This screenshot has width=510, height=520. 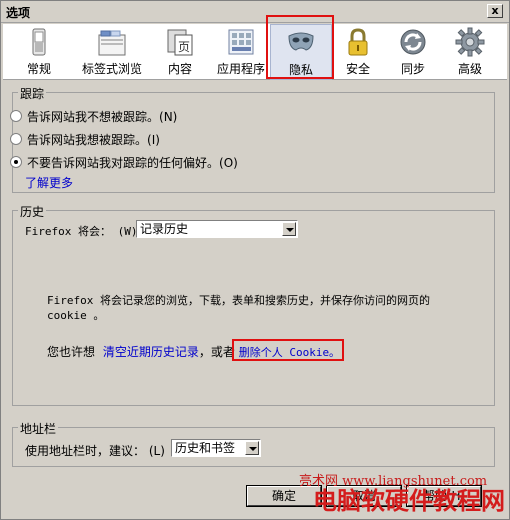 What do you see at coordinates (71, 352) in the screenshot?
I see `maybe-text: 您也许想` at bounding box center [71, 352].